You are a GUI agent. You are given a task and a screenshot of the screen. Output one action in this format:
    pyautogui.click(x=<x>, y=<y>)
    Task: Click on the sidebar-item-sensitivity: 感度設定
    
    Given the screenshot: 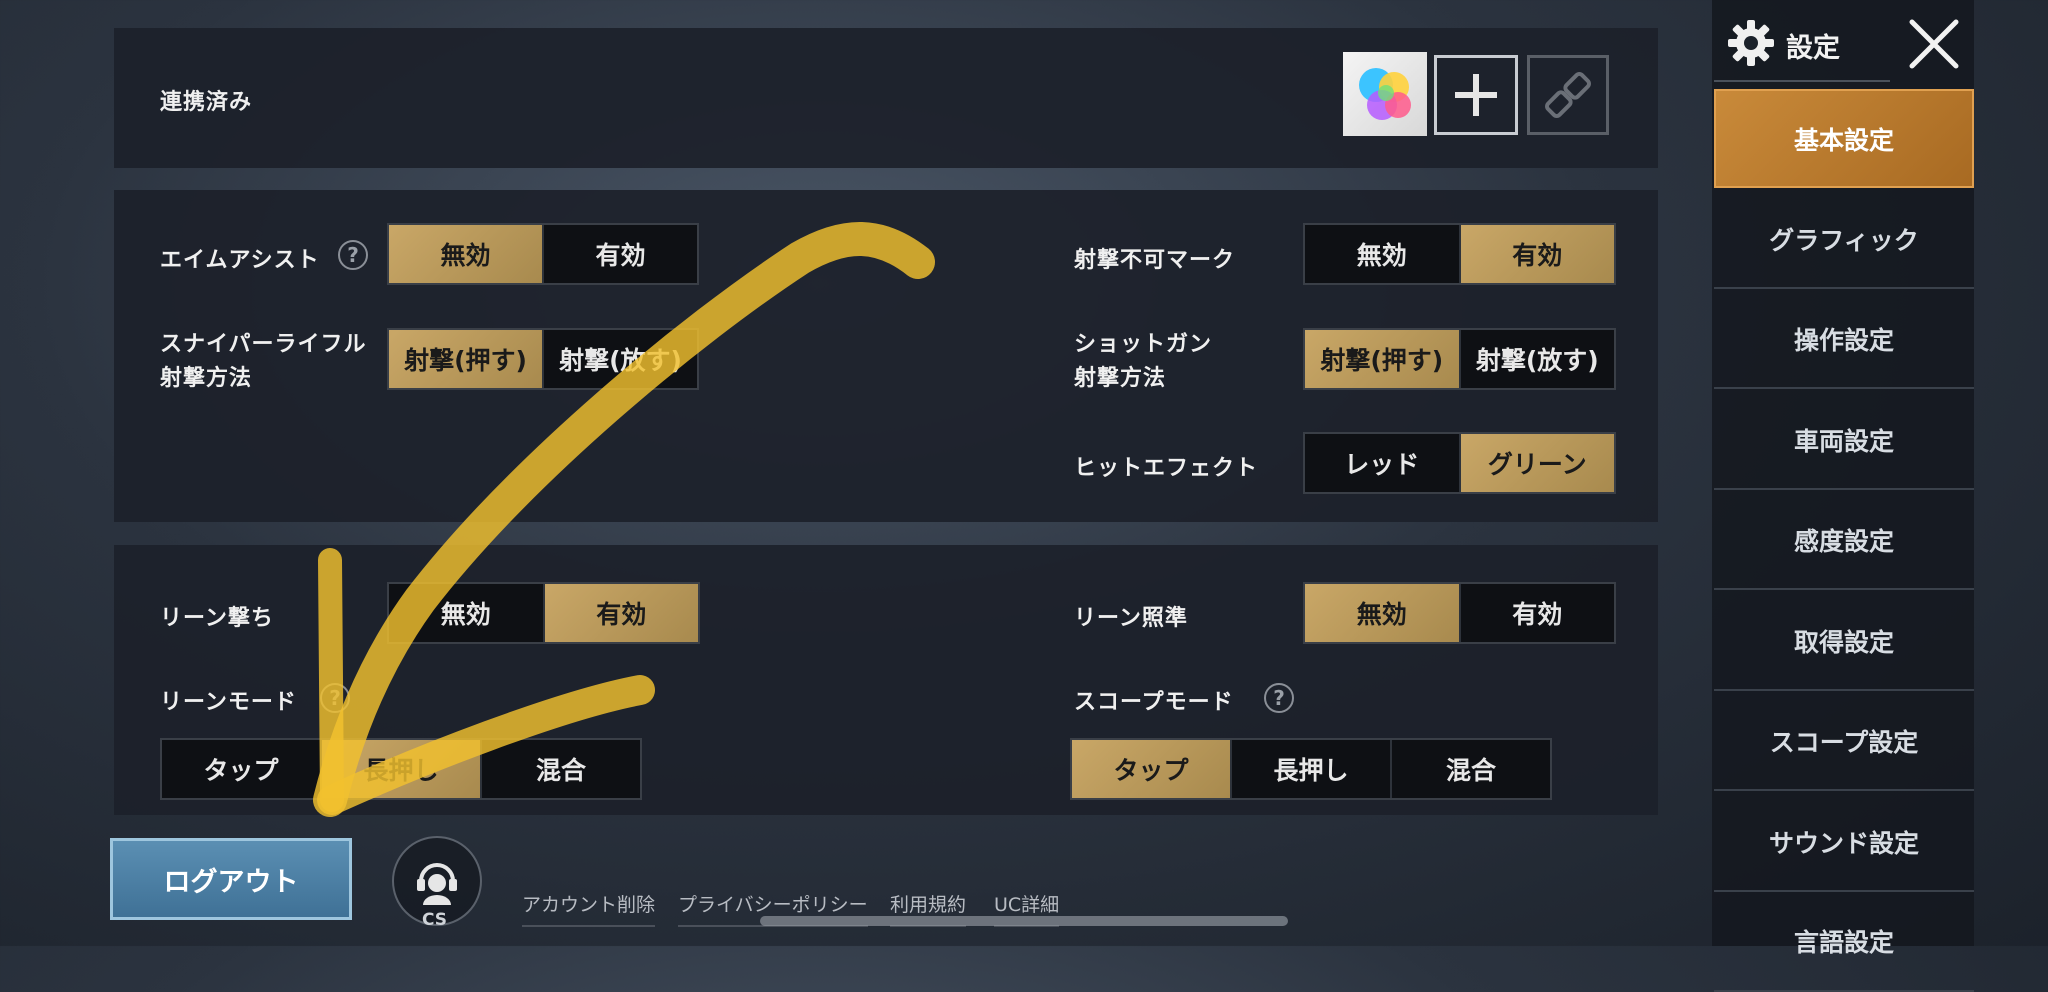 What is the action you would take?
    pyautogui.click(x=1844, y=540)
    